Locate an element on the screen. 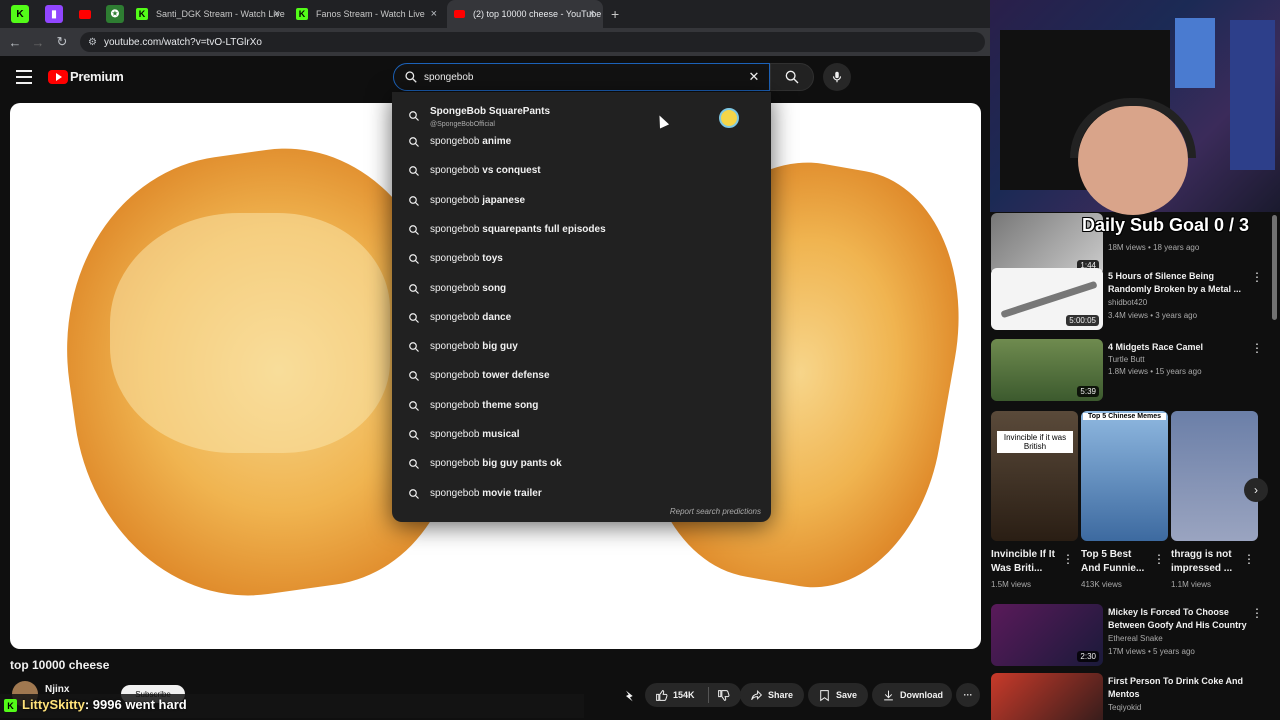  suggestion-completion: song is located at coordinates (494, 288).